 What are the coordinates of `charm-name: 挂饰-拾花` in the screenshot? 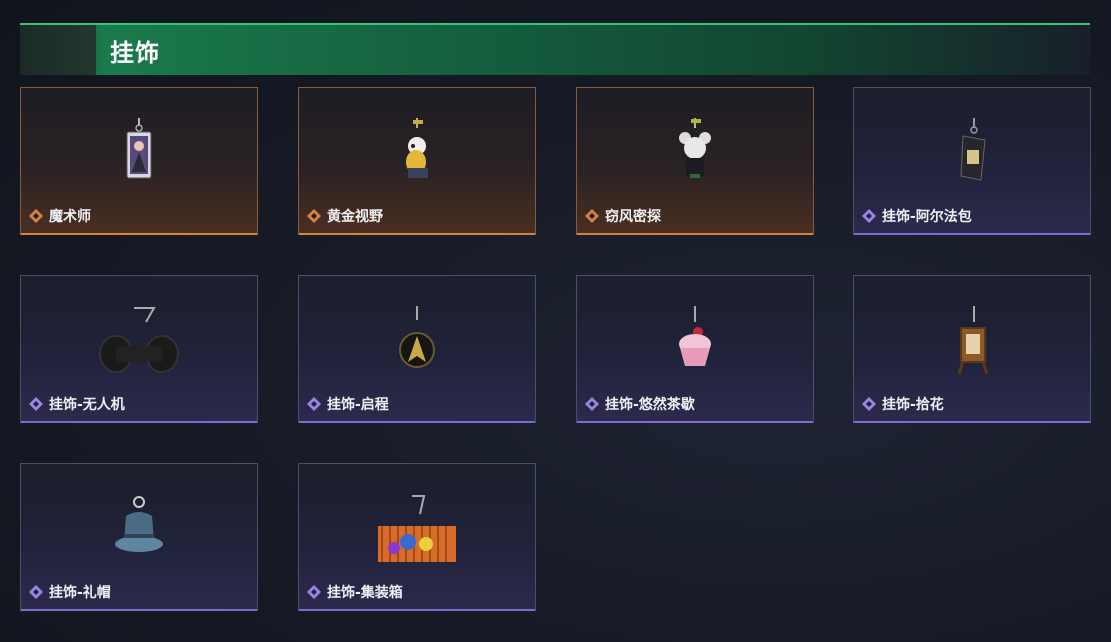 It's located at (913, 405).